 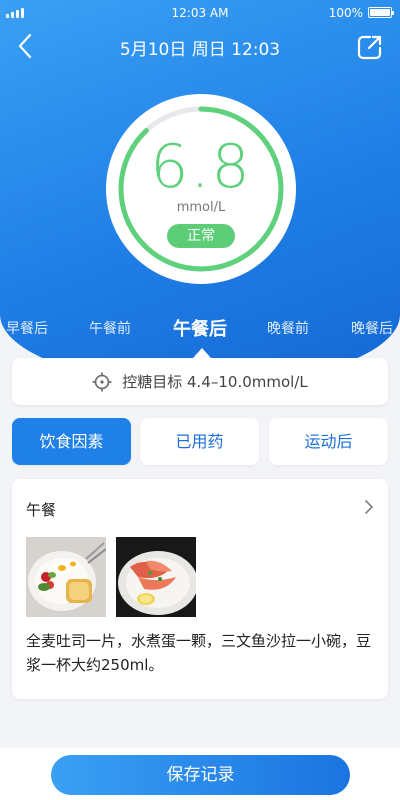 I want to click on salmon-salad-photo, so click(x=156, y=577).